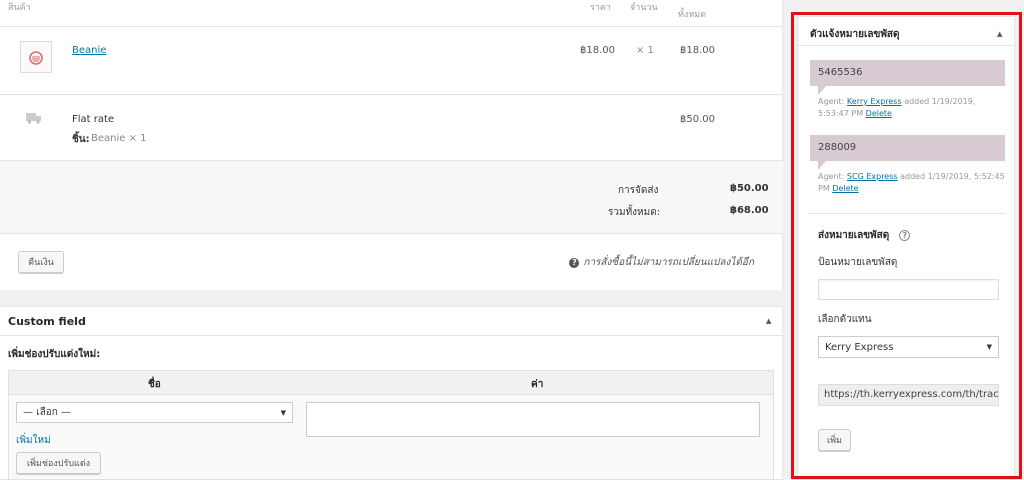  I want to click on meta-value-textarea, so click(533, 419).